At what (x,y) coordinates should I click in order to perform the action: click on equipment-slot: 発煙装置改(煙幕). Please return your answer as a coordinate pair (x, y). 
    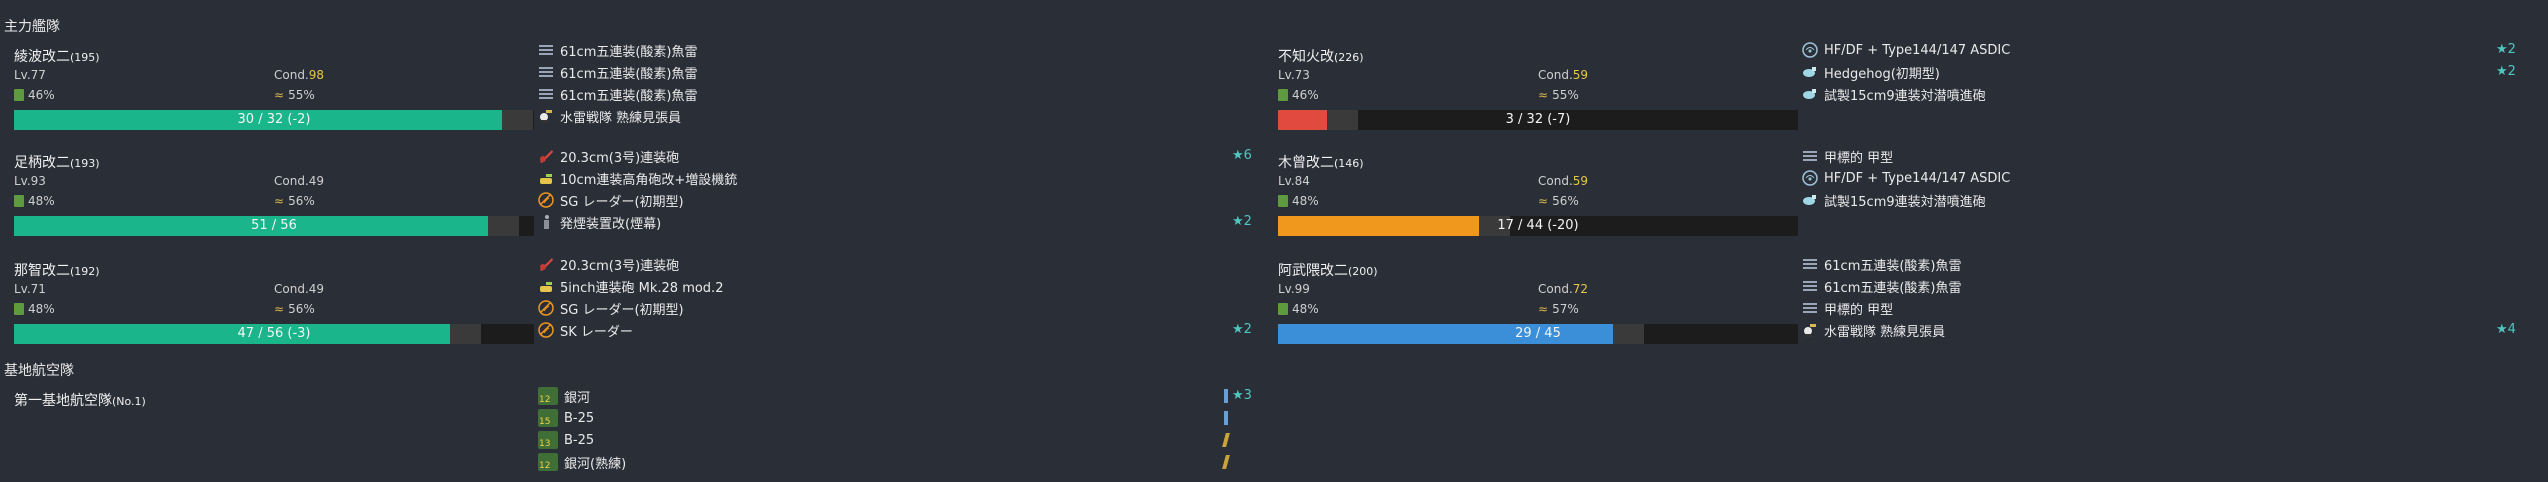
    Looking at the image, I should click on (599, 222).